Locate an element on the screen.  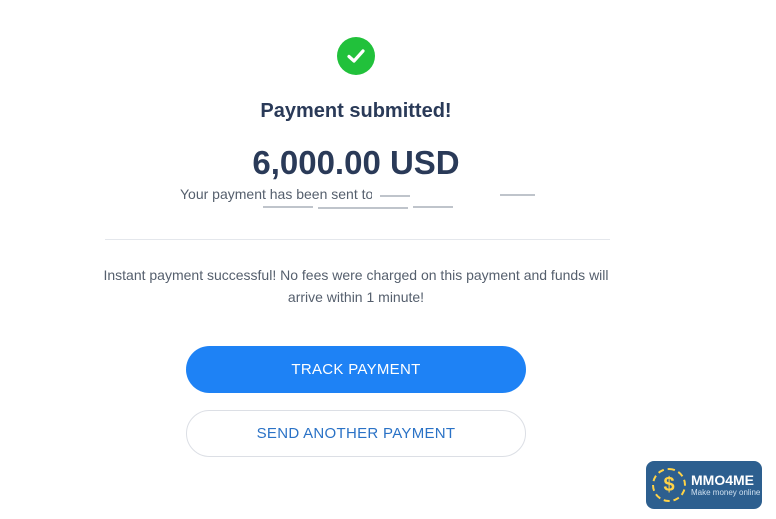
page-title: Payment submitted! is located at coordinates (356, 111).